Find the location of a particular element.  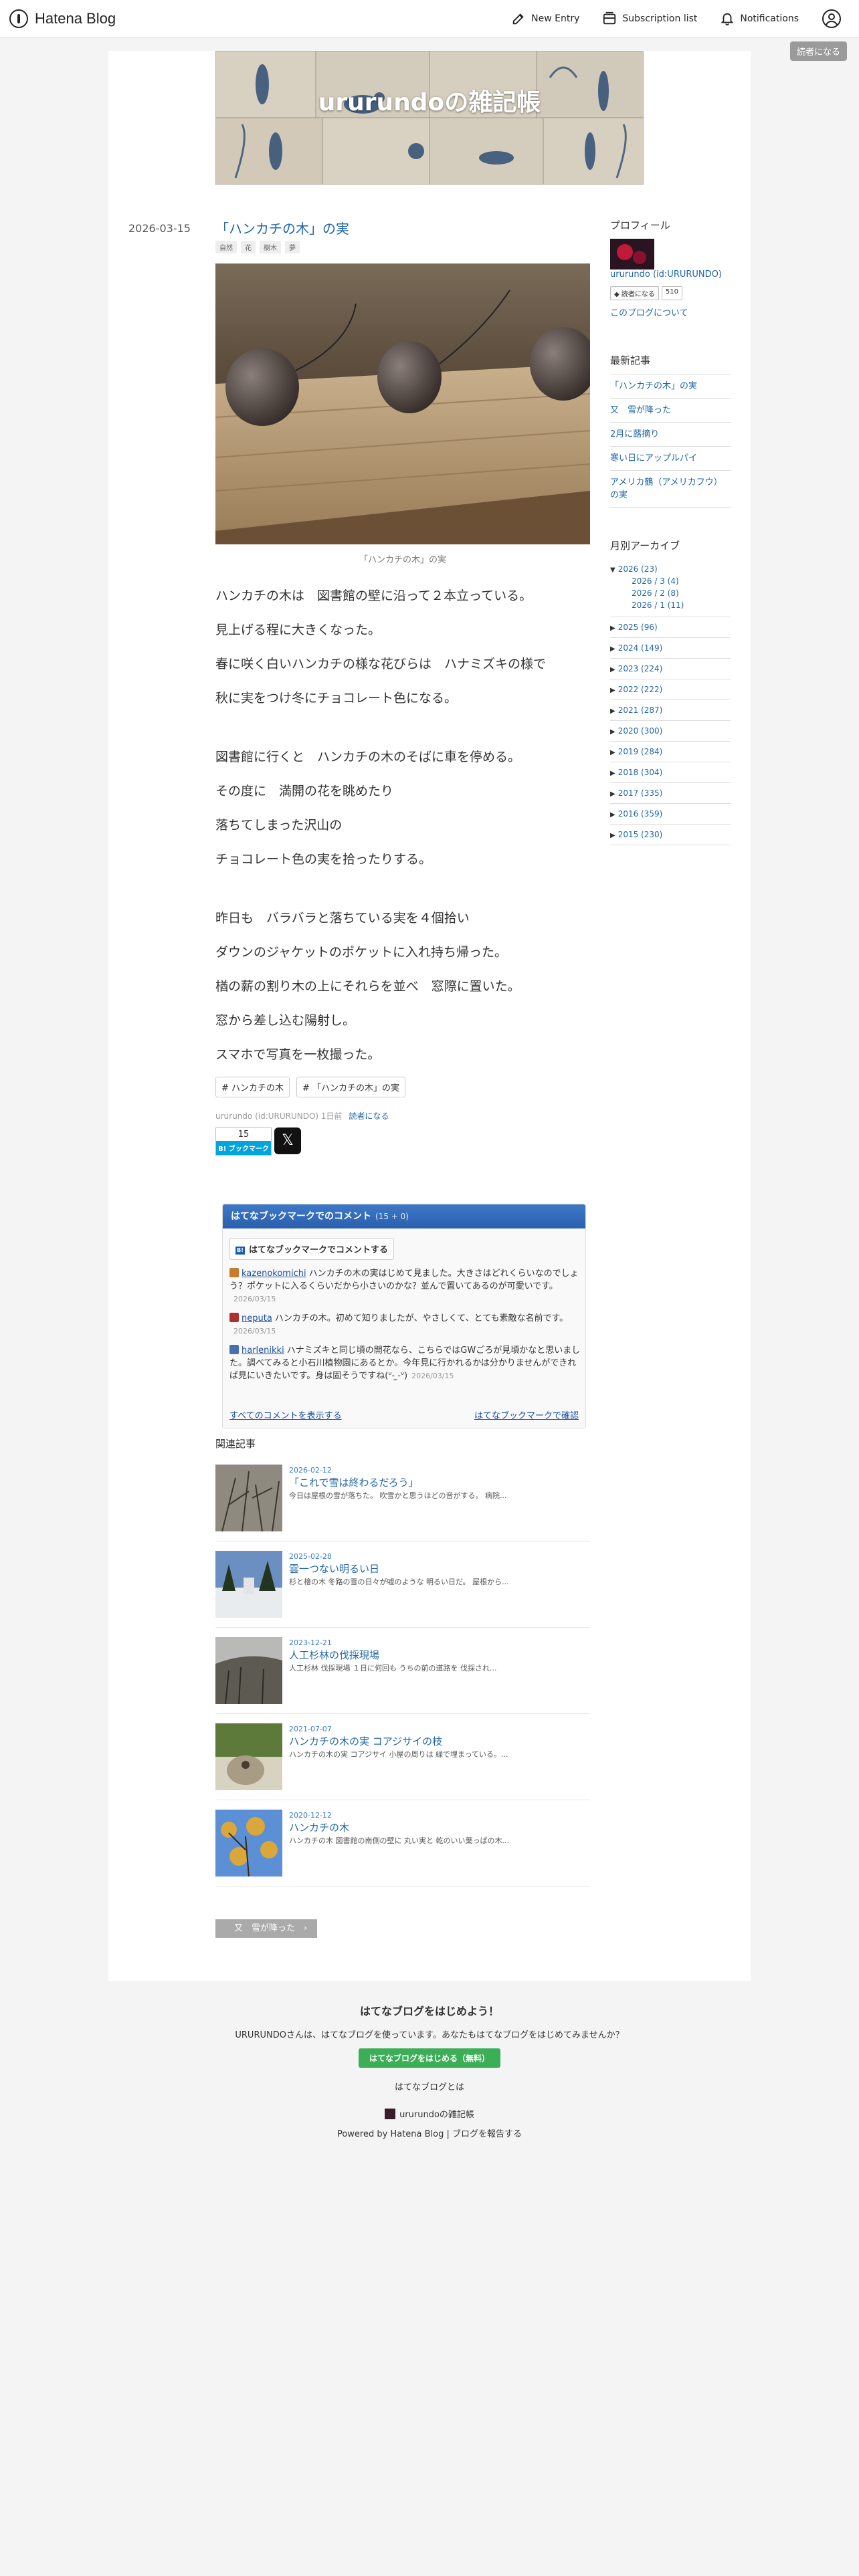

profile-image is located at coordinates (632, 254).